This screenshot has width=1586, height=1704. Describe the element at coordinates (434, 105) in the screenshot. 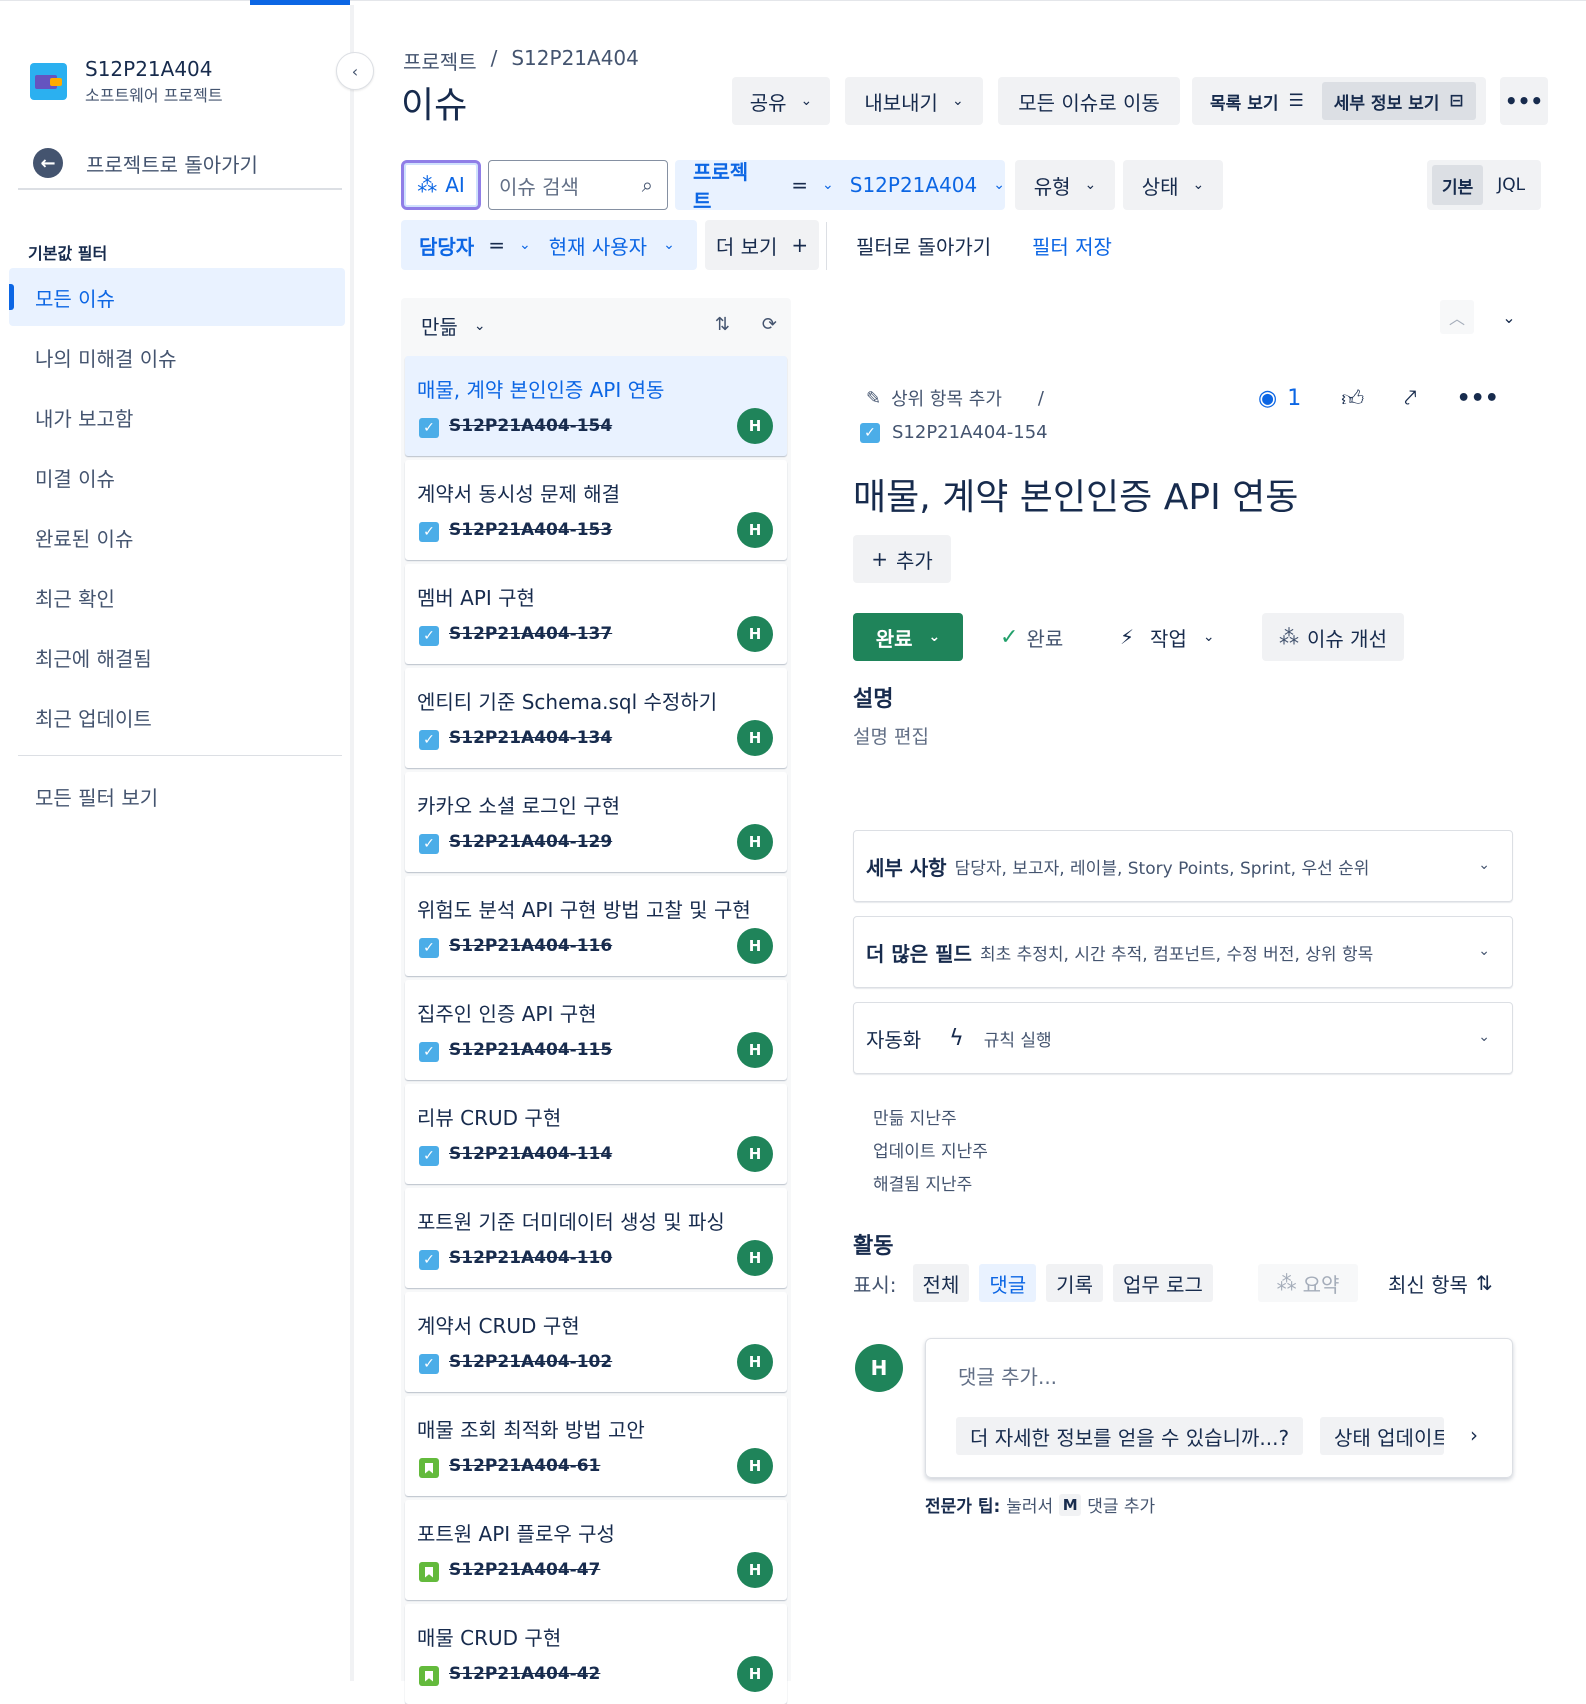

I see `page-title: 이슈` at that location.